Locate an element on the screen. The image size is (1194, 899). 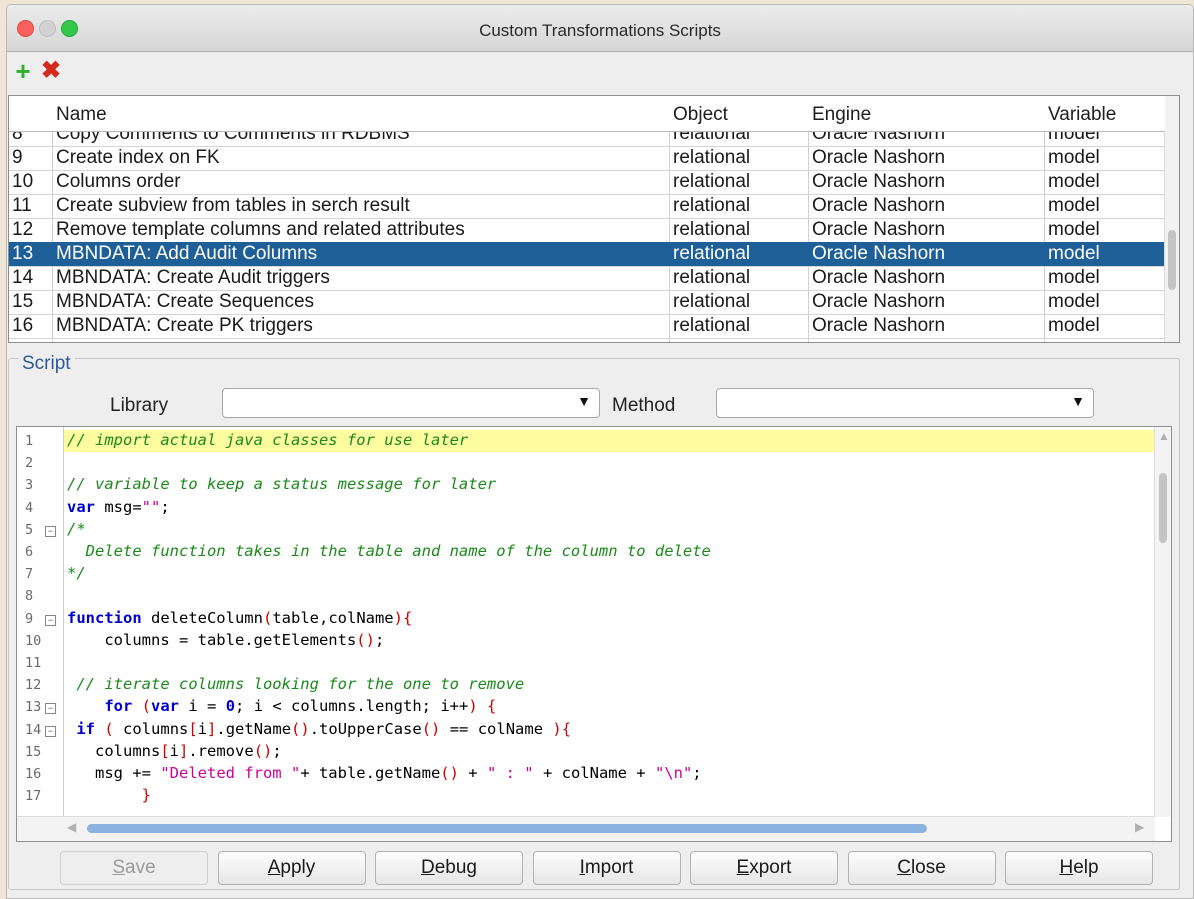
code-token: .remove is located at coordinates (221, 750).